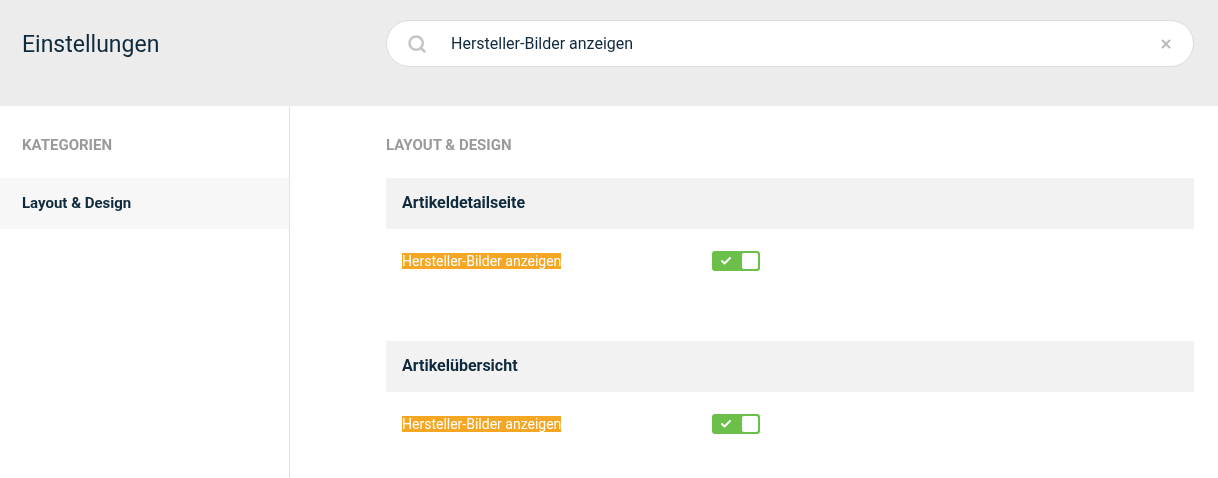 Image resolution: width=1218 pixels, height=478 pixels. I want to click on clear-icon, so click(1166, 43).